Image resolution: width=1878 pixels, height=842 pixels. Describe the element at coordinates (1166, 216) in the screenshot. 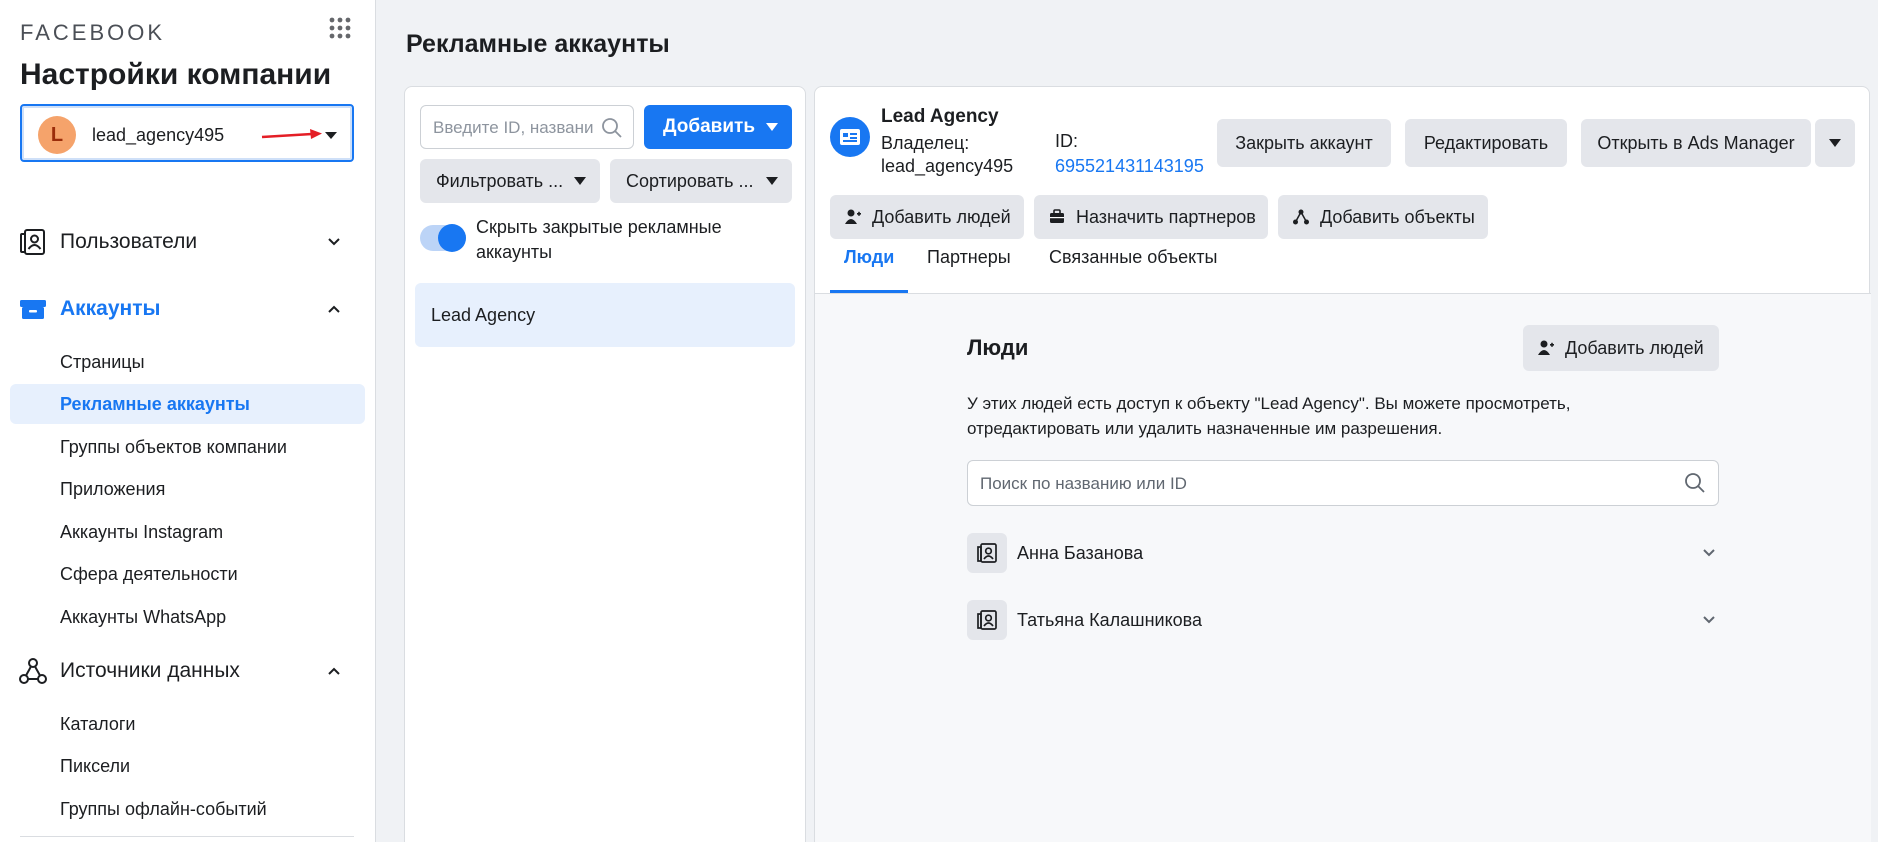

I see `assign-partners-label: Назначить партнеров` at that location.